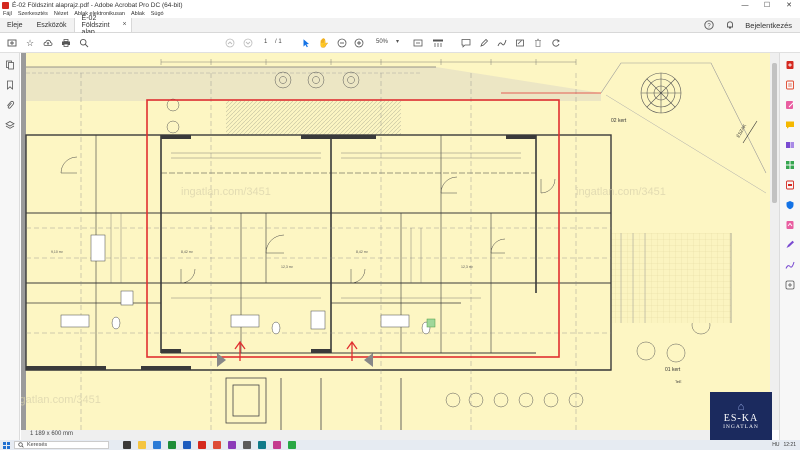  I want to click on minimize-button: —, so click(745, 5).